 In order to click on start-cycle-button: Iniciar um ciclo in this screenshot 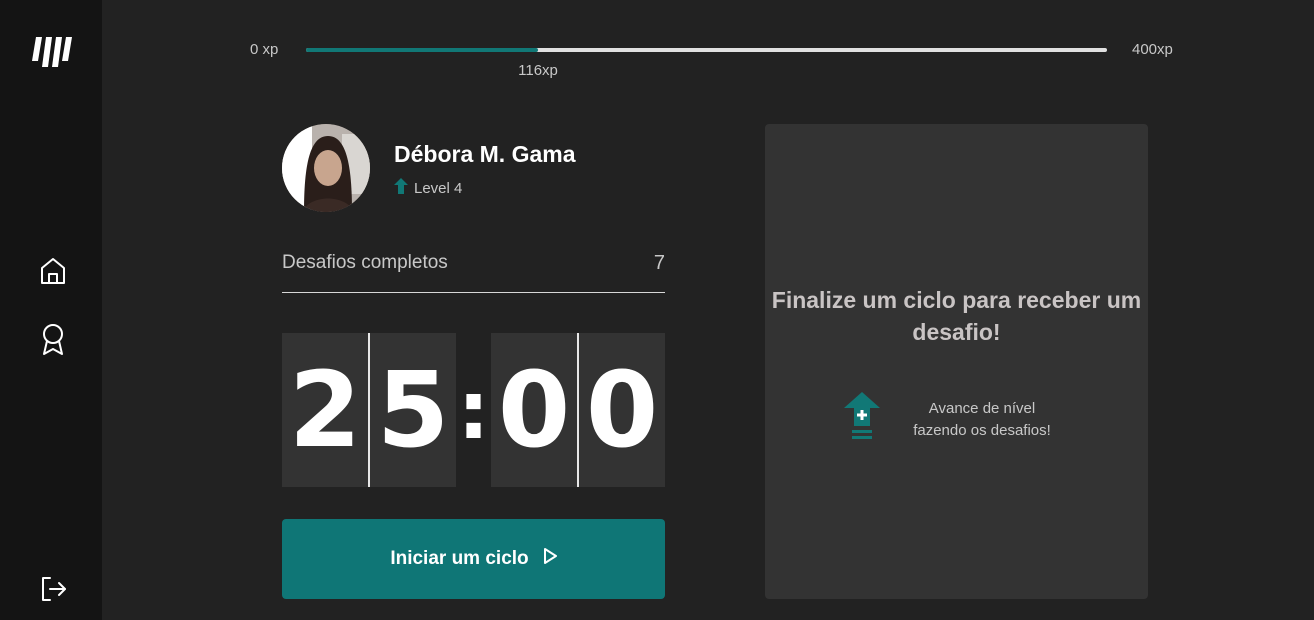, I will do `click(473, 559)`.